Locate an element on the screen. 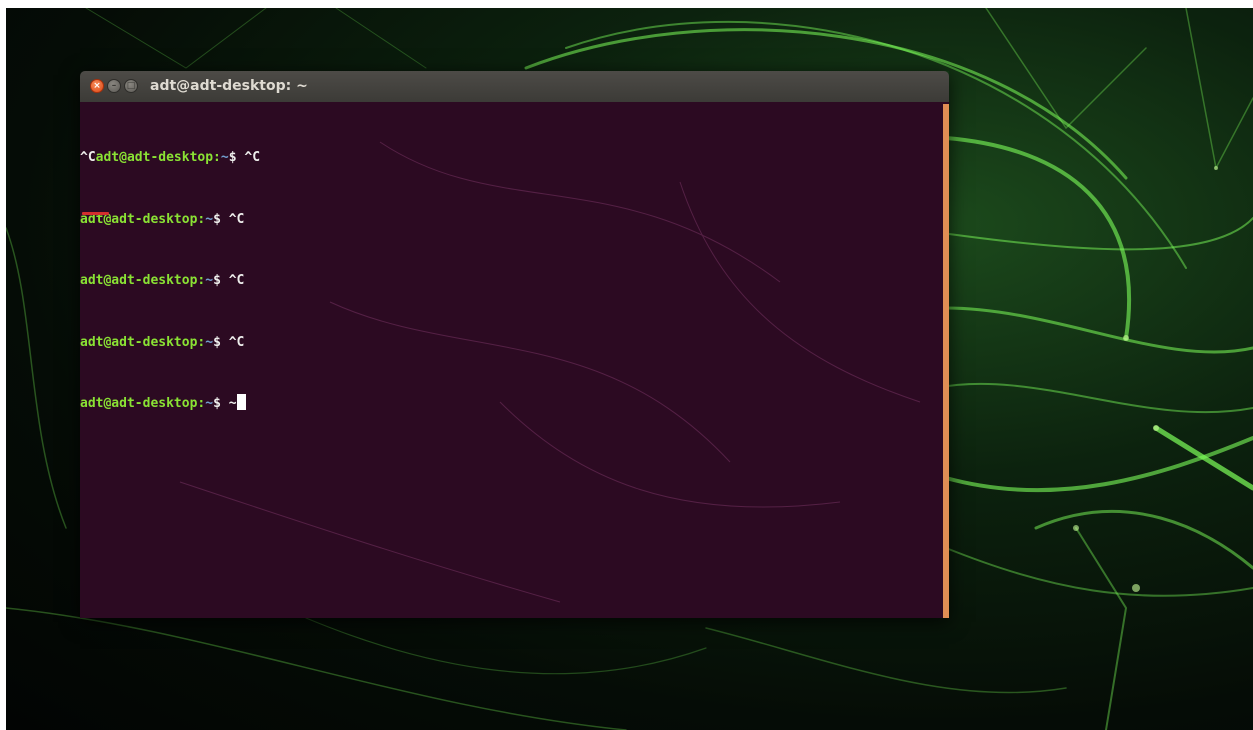 Image resolution: width=1253 pixels, height=730 pixels. interrupt-echo: ^C is located at coordinates (88, 157).